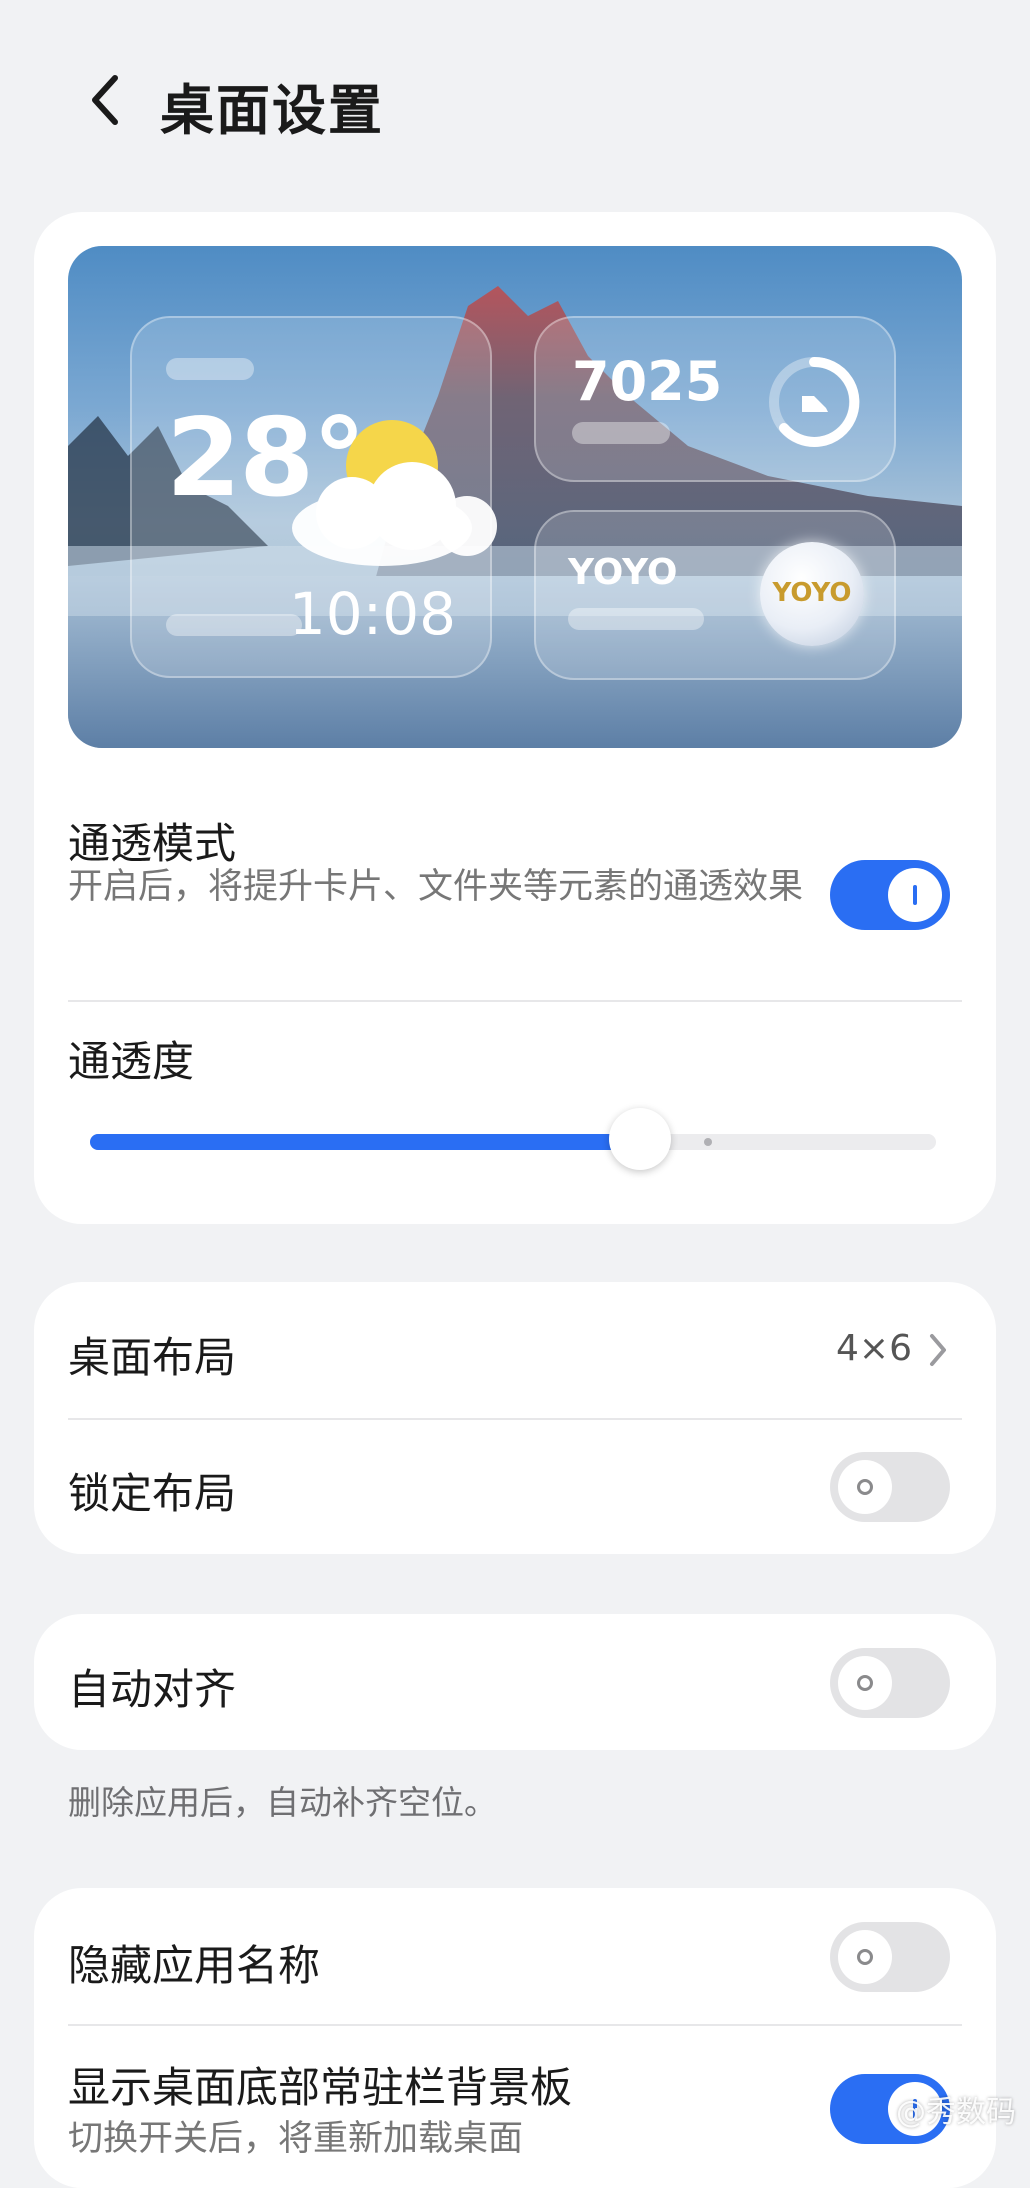 This screenshot has width=1030, height=2188. What do you see at coordinates (708, 1142) in the screenshot?
I see `slider-tick-mark` at bounding box center [708, 1142].